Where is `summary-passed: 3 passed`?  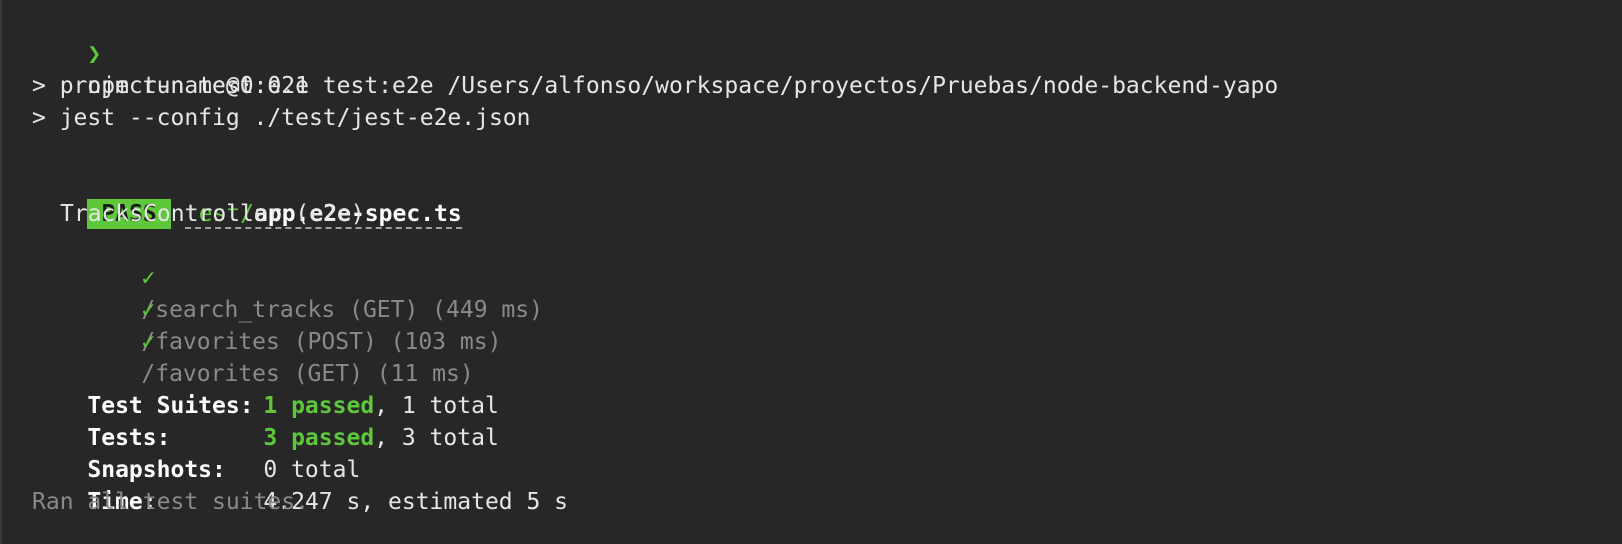
summary-passed: 3 passed is located at coordinates (319, 438).